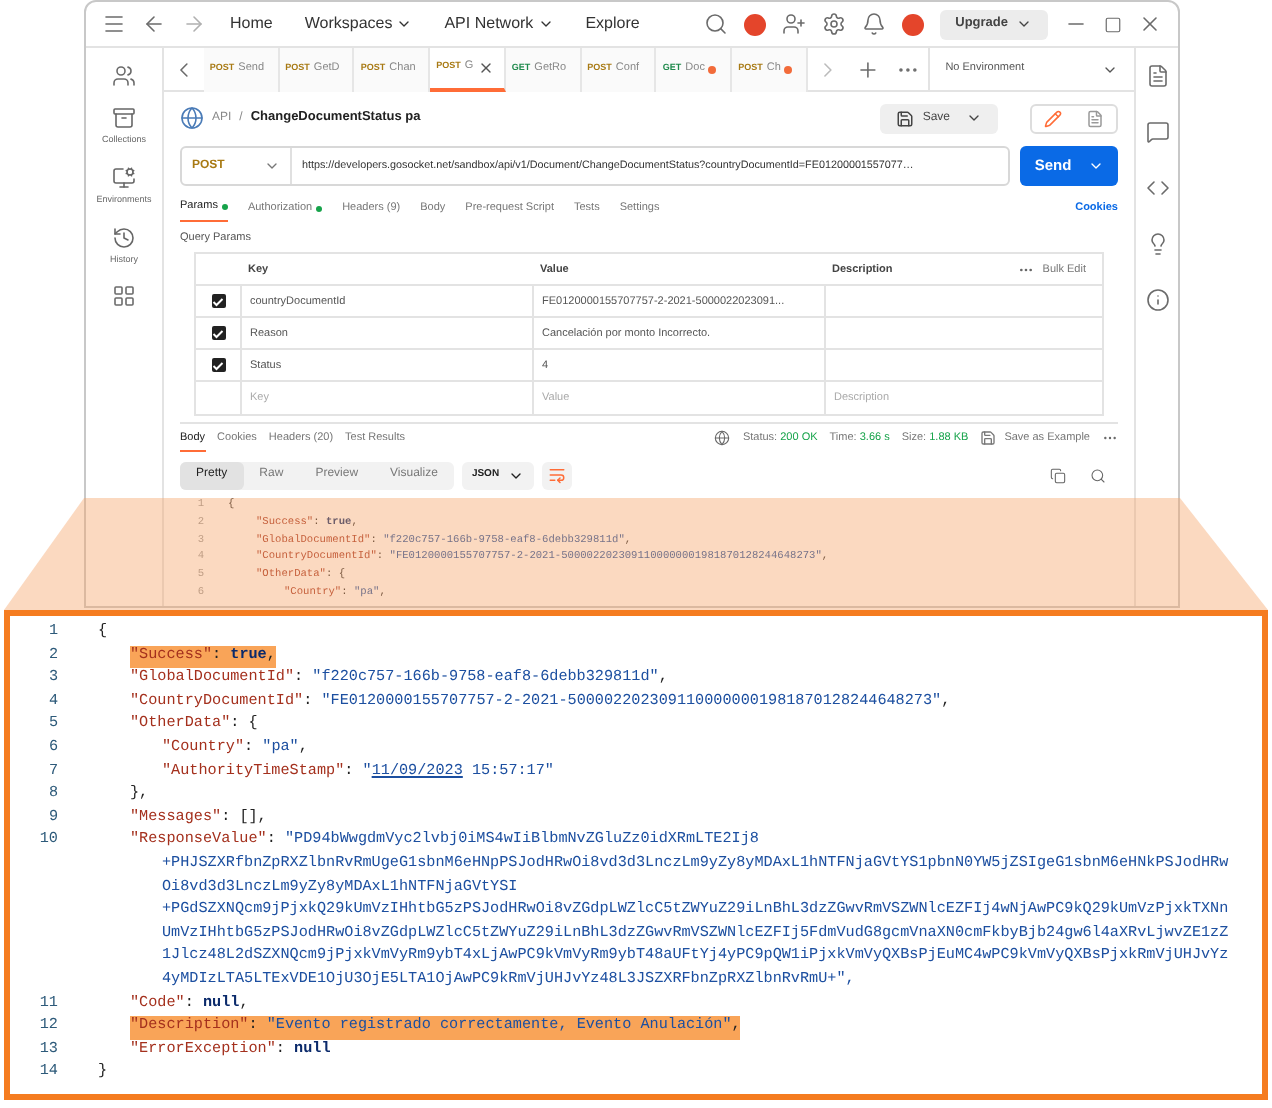 This screenshot has height=1108, width=1272. What do you see at coordinates (867, 69) in the screenshot?
I see `add-tab-icon` at bounding box center [867, 69].